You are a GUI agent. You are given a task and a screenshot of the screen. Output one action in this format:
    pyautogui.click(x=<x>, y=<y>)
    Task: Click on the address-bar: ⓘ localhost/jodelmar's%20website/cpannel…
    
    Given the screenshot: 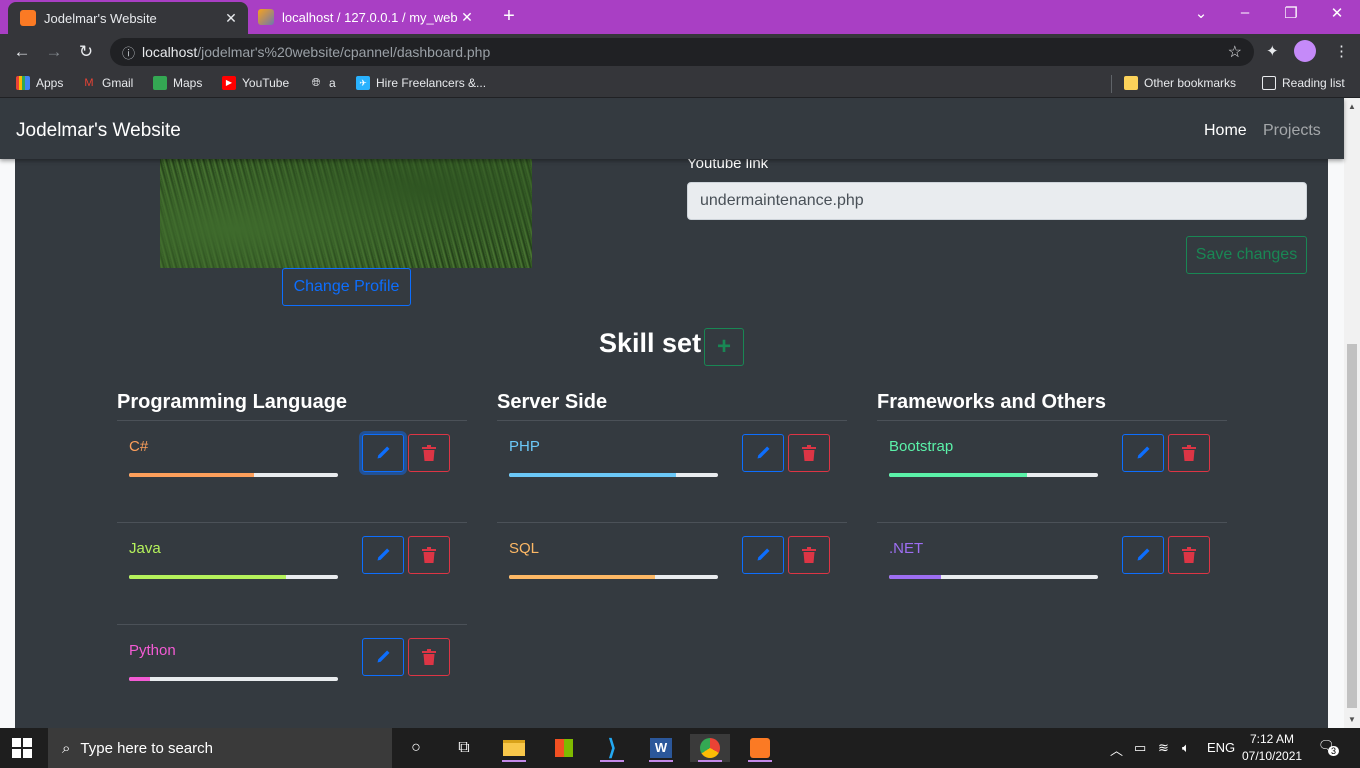 What is the action you would take?
    pyautogui.click(x=682, y=52)
    